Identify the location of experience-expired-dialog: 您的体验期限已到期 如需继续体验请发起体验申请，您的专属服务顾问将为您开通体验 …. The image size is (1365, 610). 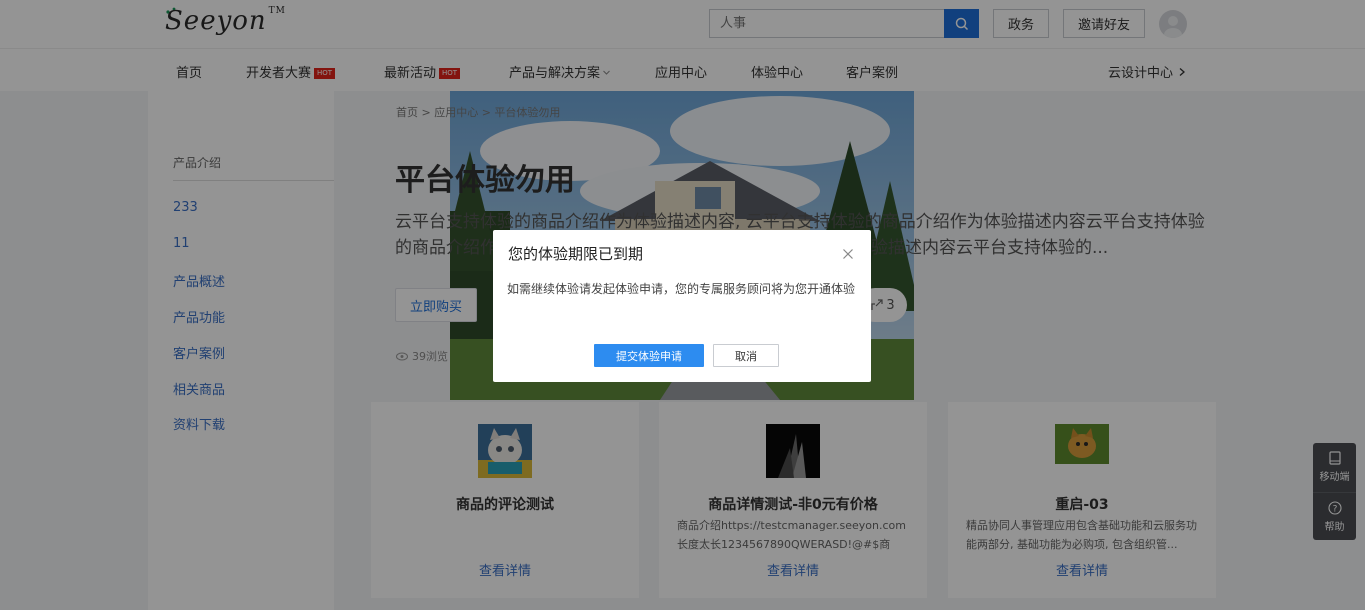
(682, 306).